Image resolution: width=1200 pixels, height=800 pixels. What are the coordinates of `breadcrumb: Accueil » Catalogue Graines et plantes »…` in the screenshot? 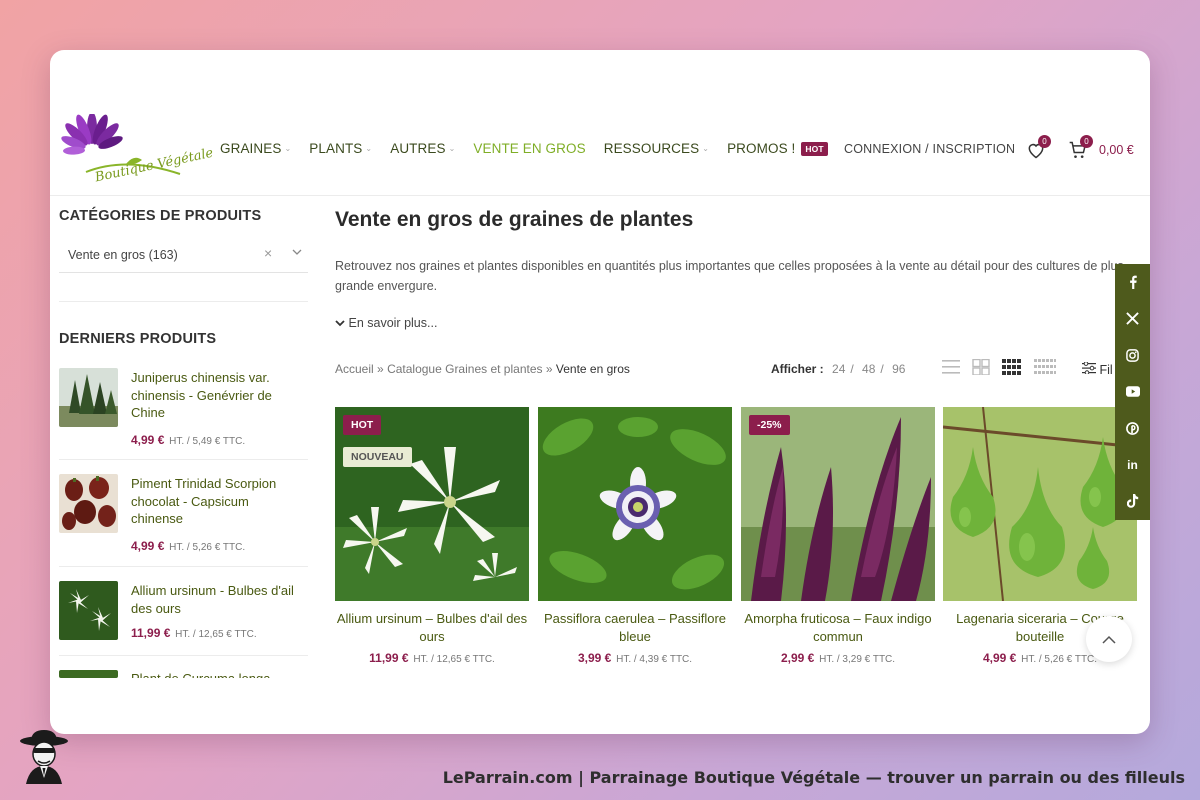 It's located at (482, 369).